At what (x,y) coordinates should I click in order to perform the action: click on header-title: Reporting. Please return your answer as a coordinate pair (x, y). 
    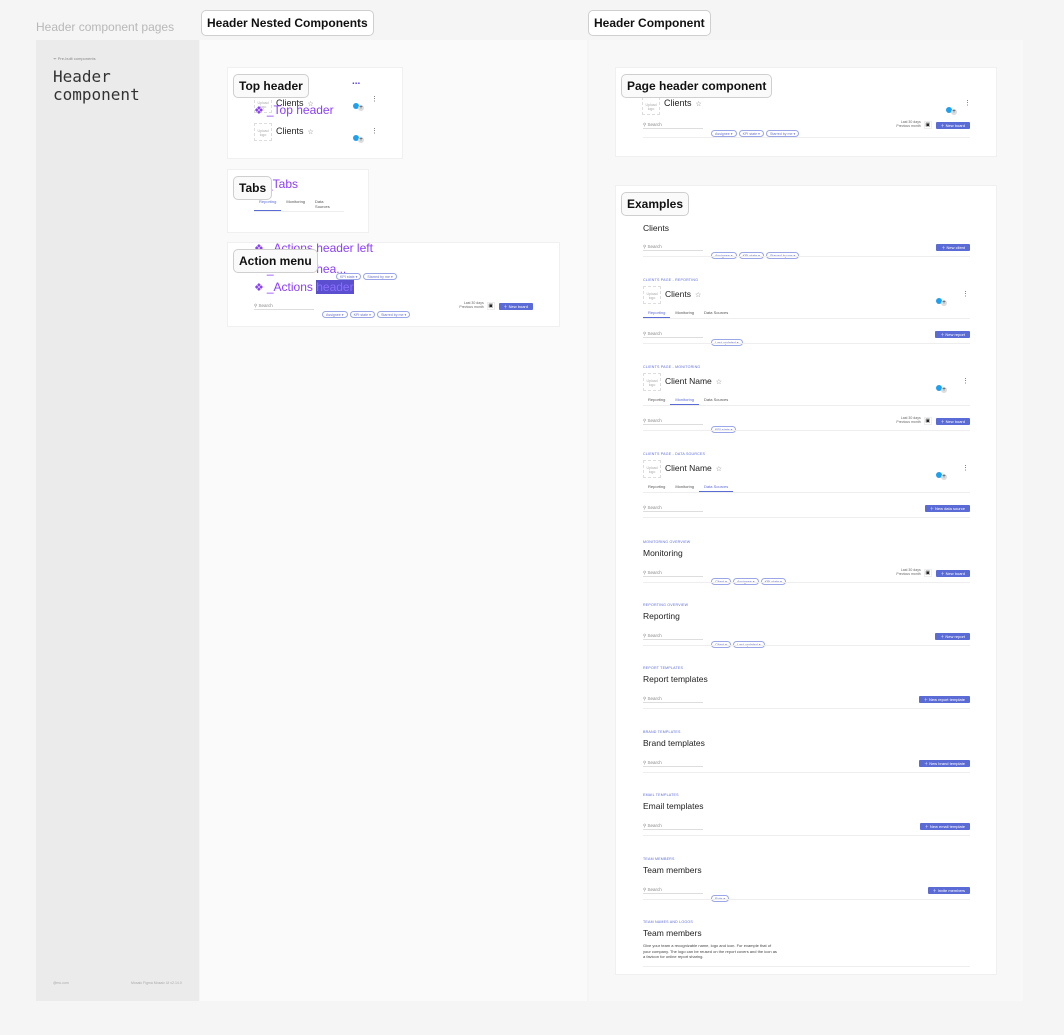
    Looking at the image, I should click on (661, 616).